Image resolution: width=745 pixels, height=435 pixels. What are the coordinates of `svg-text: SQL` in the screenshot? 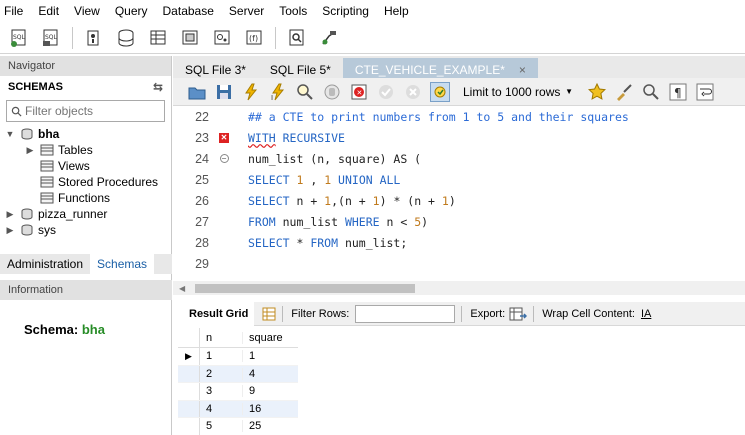 It's located at (19, 37).